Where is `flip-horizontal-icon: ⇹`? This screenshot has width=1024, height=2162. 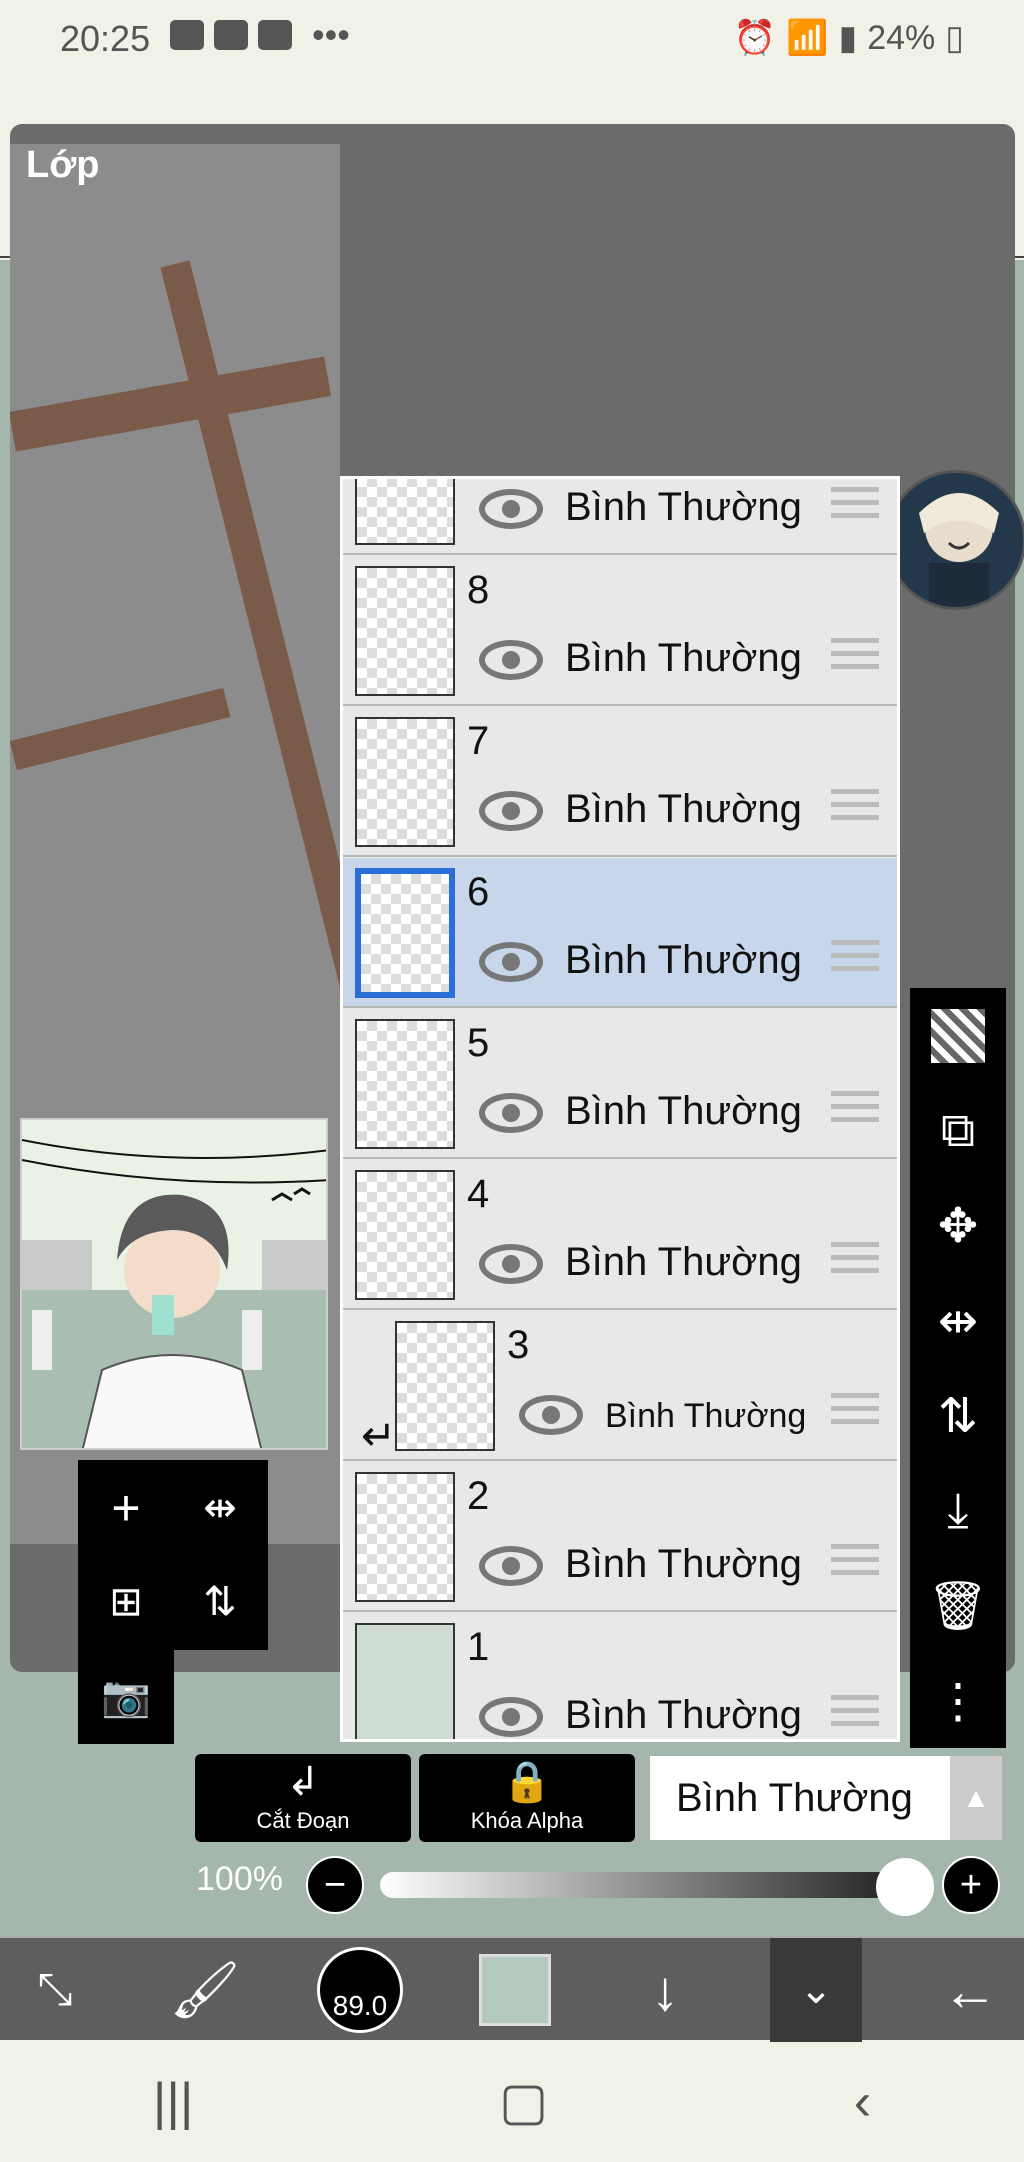 flip-horizontal-icon: ⇹ is located at coordinates (220, 1508).